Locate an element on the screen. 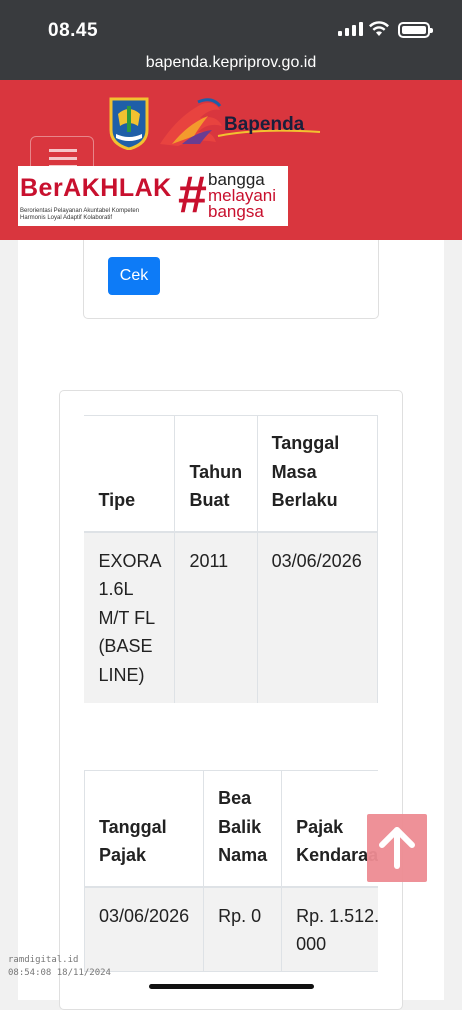 Image resolution: width=462 pixels, height=1010 pixels. watermark-line2: 08:54:08 18/11/2024 is located at coordinates (59, 973).